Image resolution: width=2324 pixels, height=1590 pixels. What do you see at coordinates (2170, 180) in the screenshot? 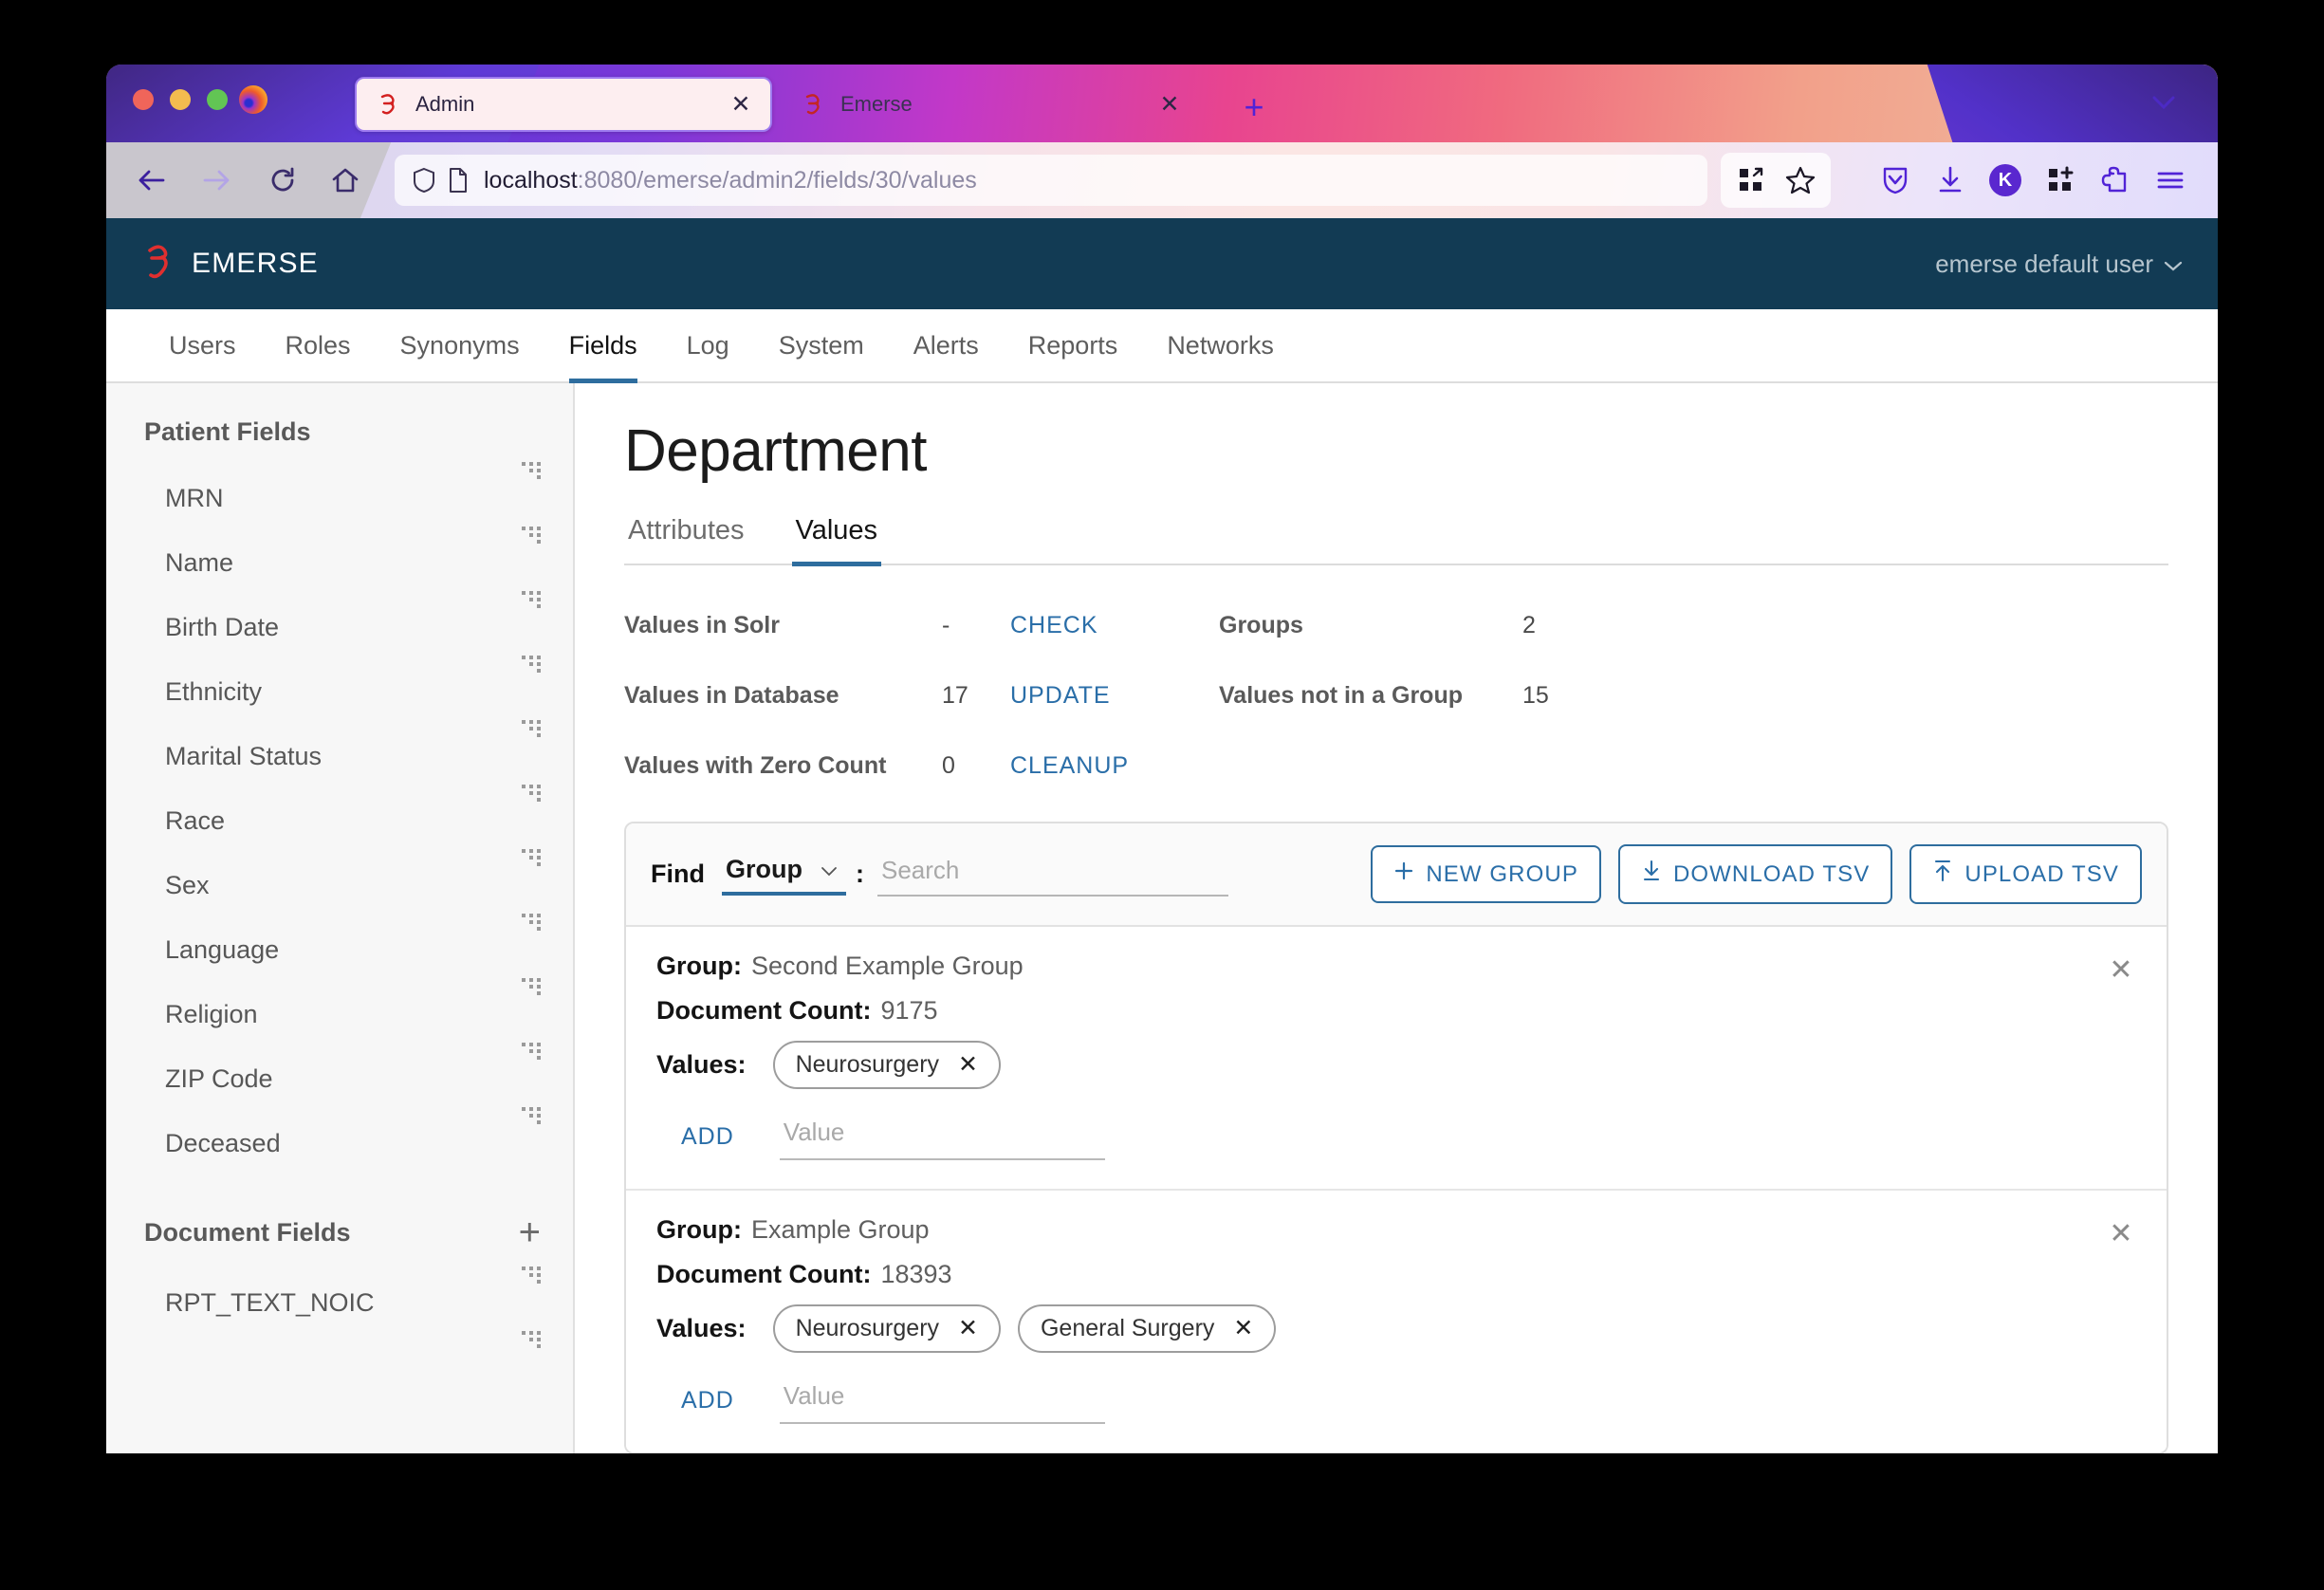
I see `app-menu-icon` at bounding box center [2170, 180].